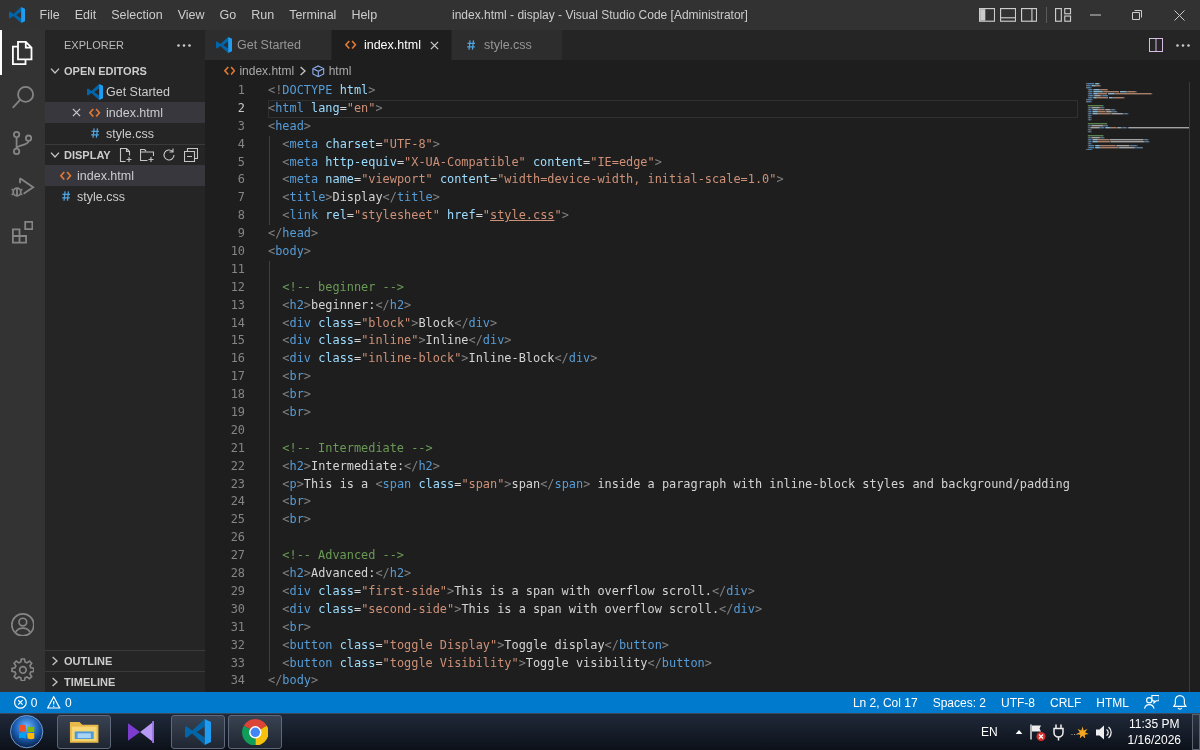  I want to click on feedback-icon, so click(1151, 702).